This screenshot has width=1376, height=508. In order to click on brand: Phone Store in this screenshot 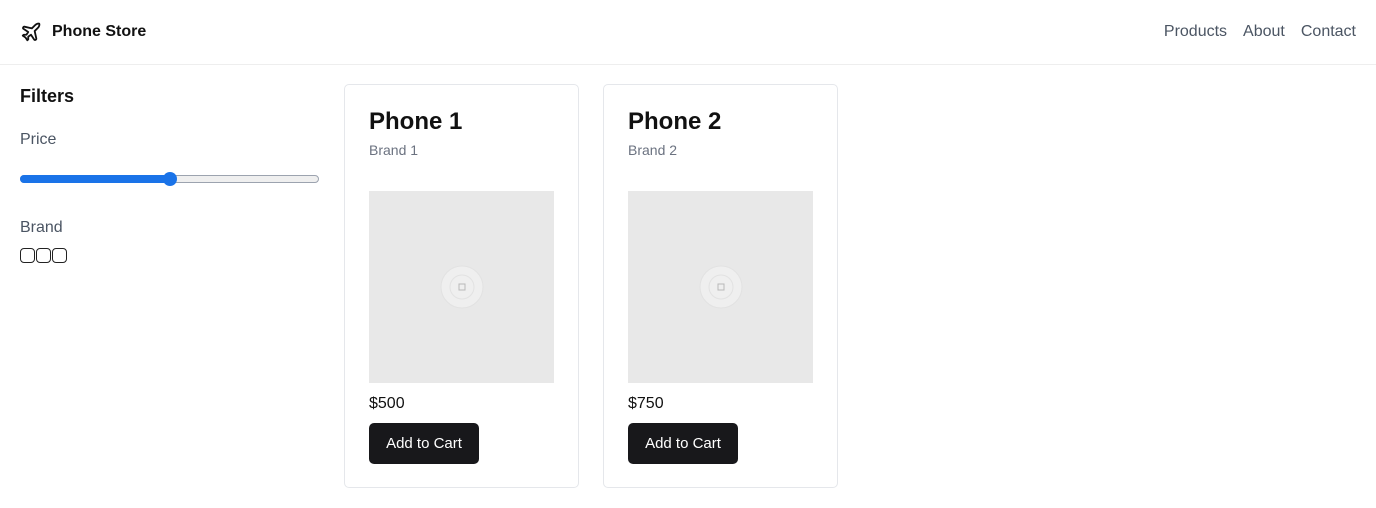, I will do `click(83, 32)`.